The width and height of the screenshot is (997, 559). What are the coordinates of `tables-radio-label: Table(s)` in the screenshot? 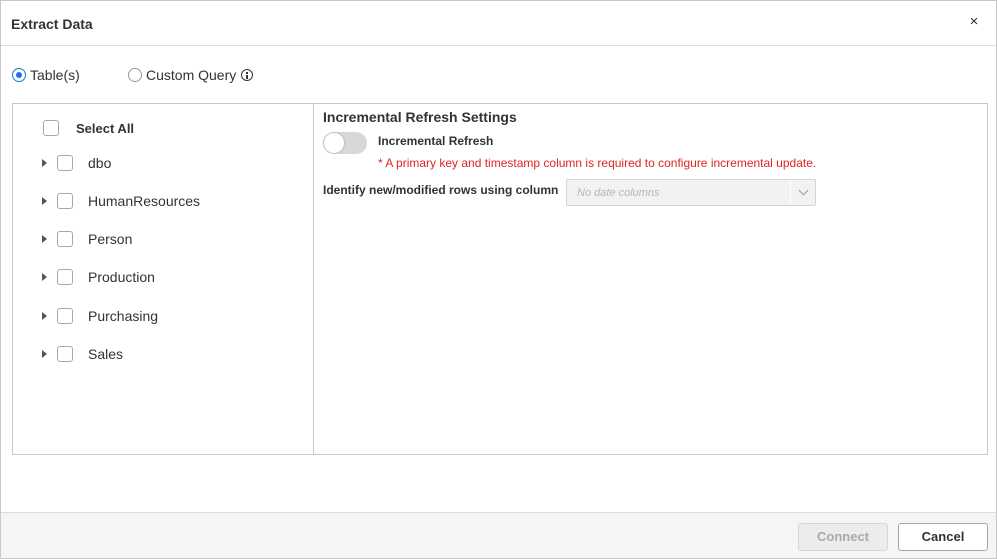 It's located at (55, 75).